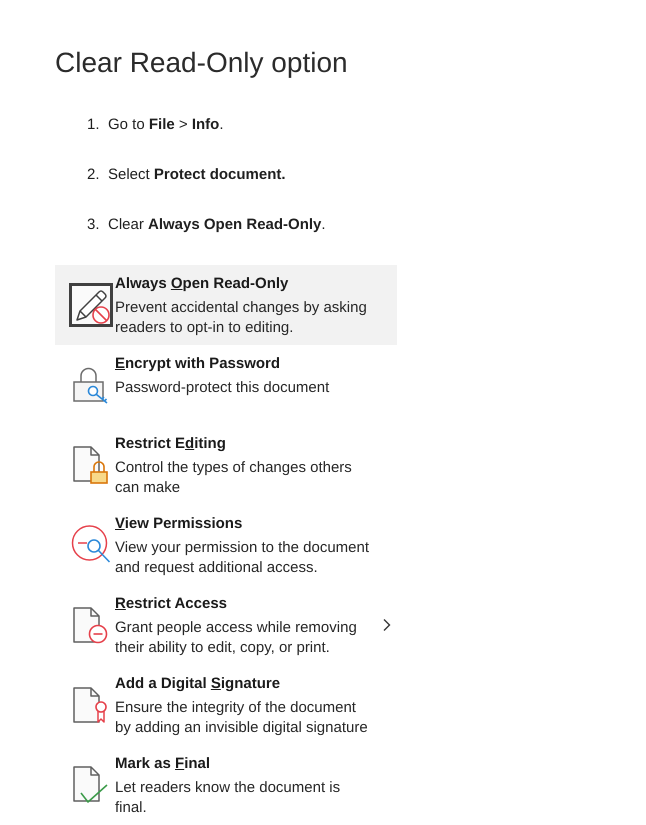  What do you see at coordinates (91, 545) in the screenshot?
I see `magnifier-circle-icon` at bounding box center [91, 545].